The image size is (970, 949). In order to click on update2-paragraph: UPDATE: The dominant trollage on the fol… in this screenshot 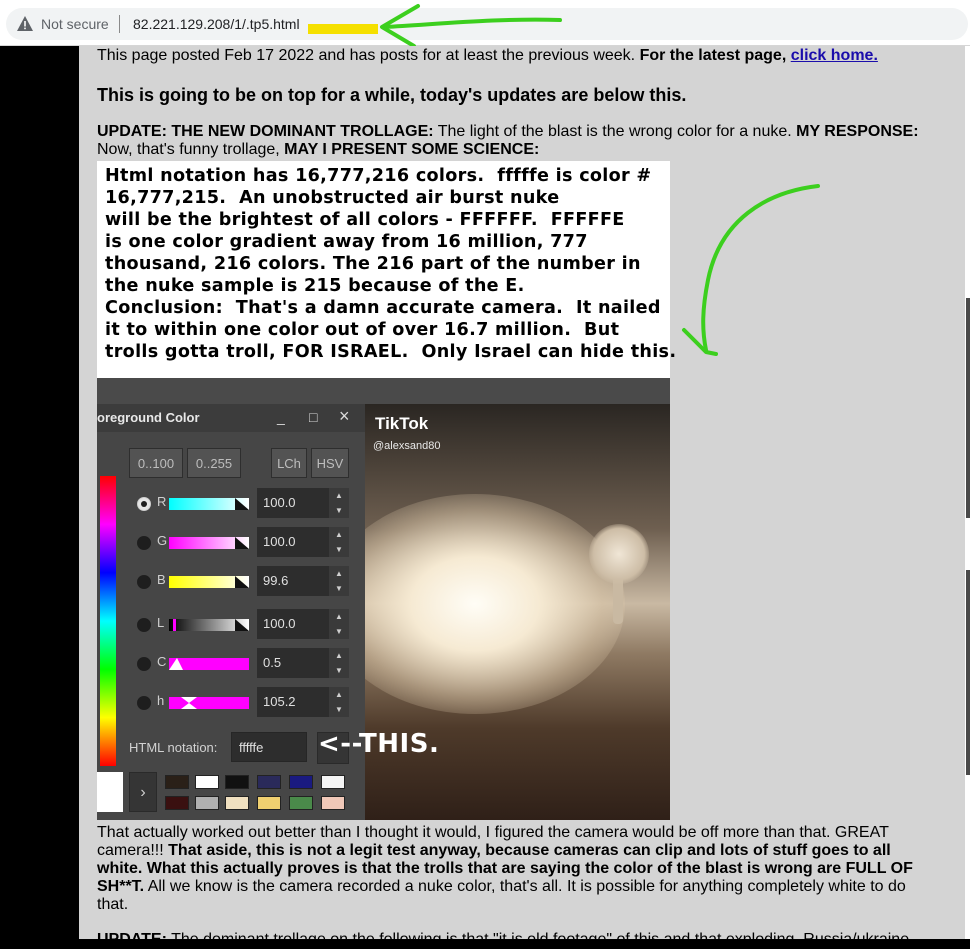, I will do `click(512, 940)`.